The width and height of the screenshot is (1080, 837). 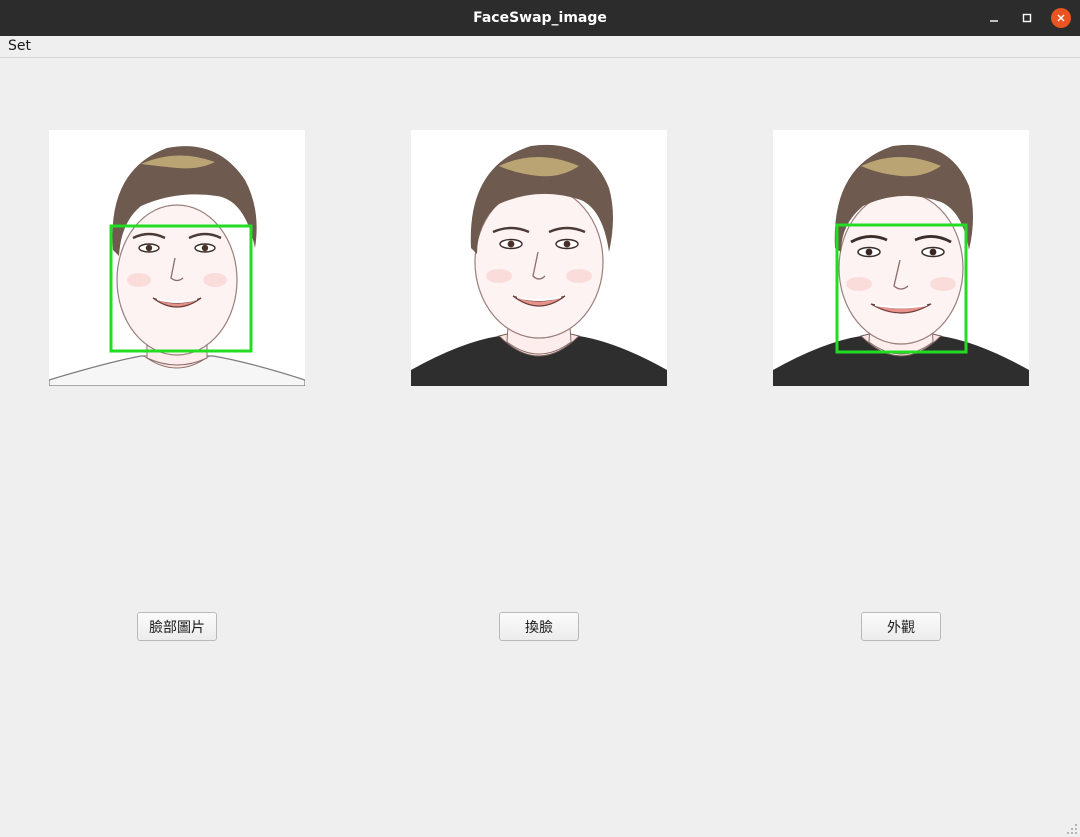 I want to click on maximize-icon, so click(x=1027, y=18).